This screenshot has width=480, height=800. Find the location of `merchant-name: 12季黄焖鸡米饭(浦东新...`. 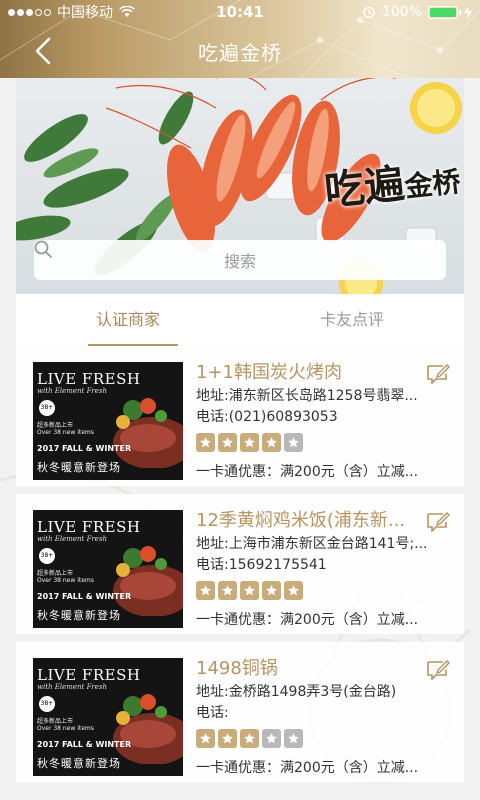

merchant-name: 12季黄焖鸡米饭(浦东新... is located at coordinates (301, 520).